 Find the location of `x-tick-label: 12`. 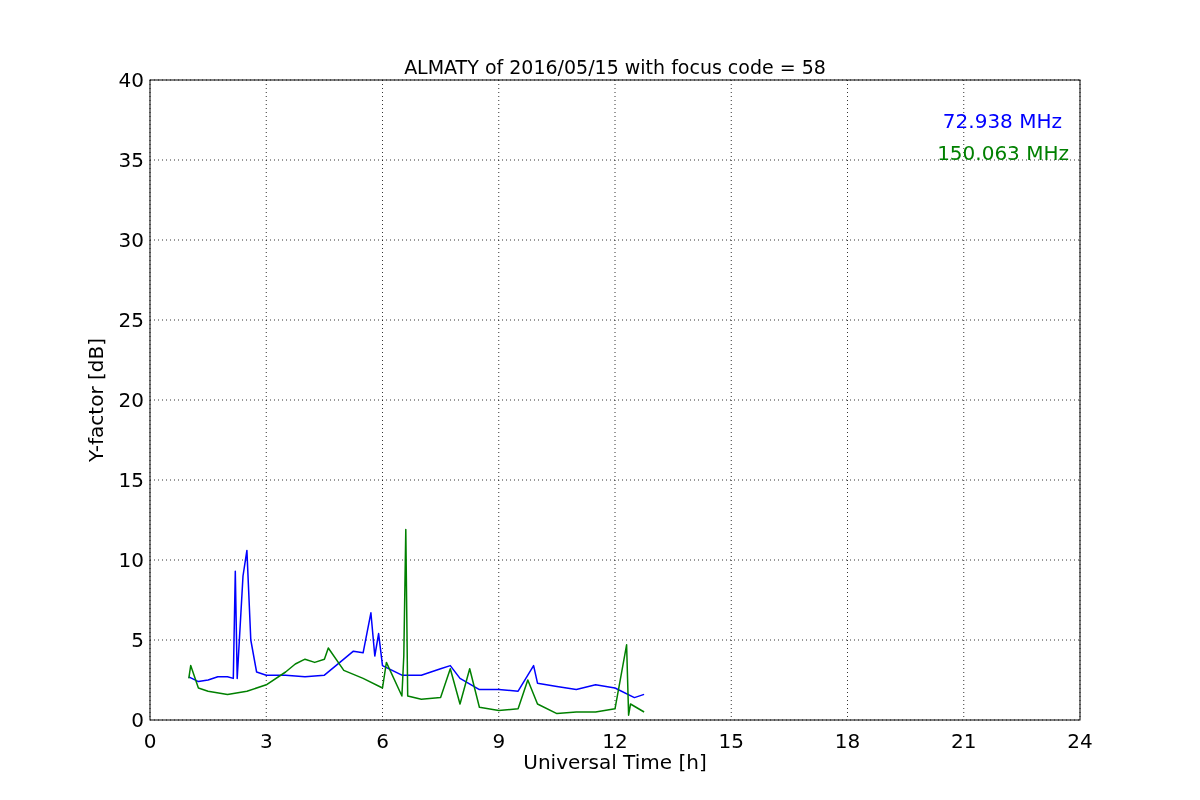

x-tick-label: 12 is located at coordinates (615, 741).